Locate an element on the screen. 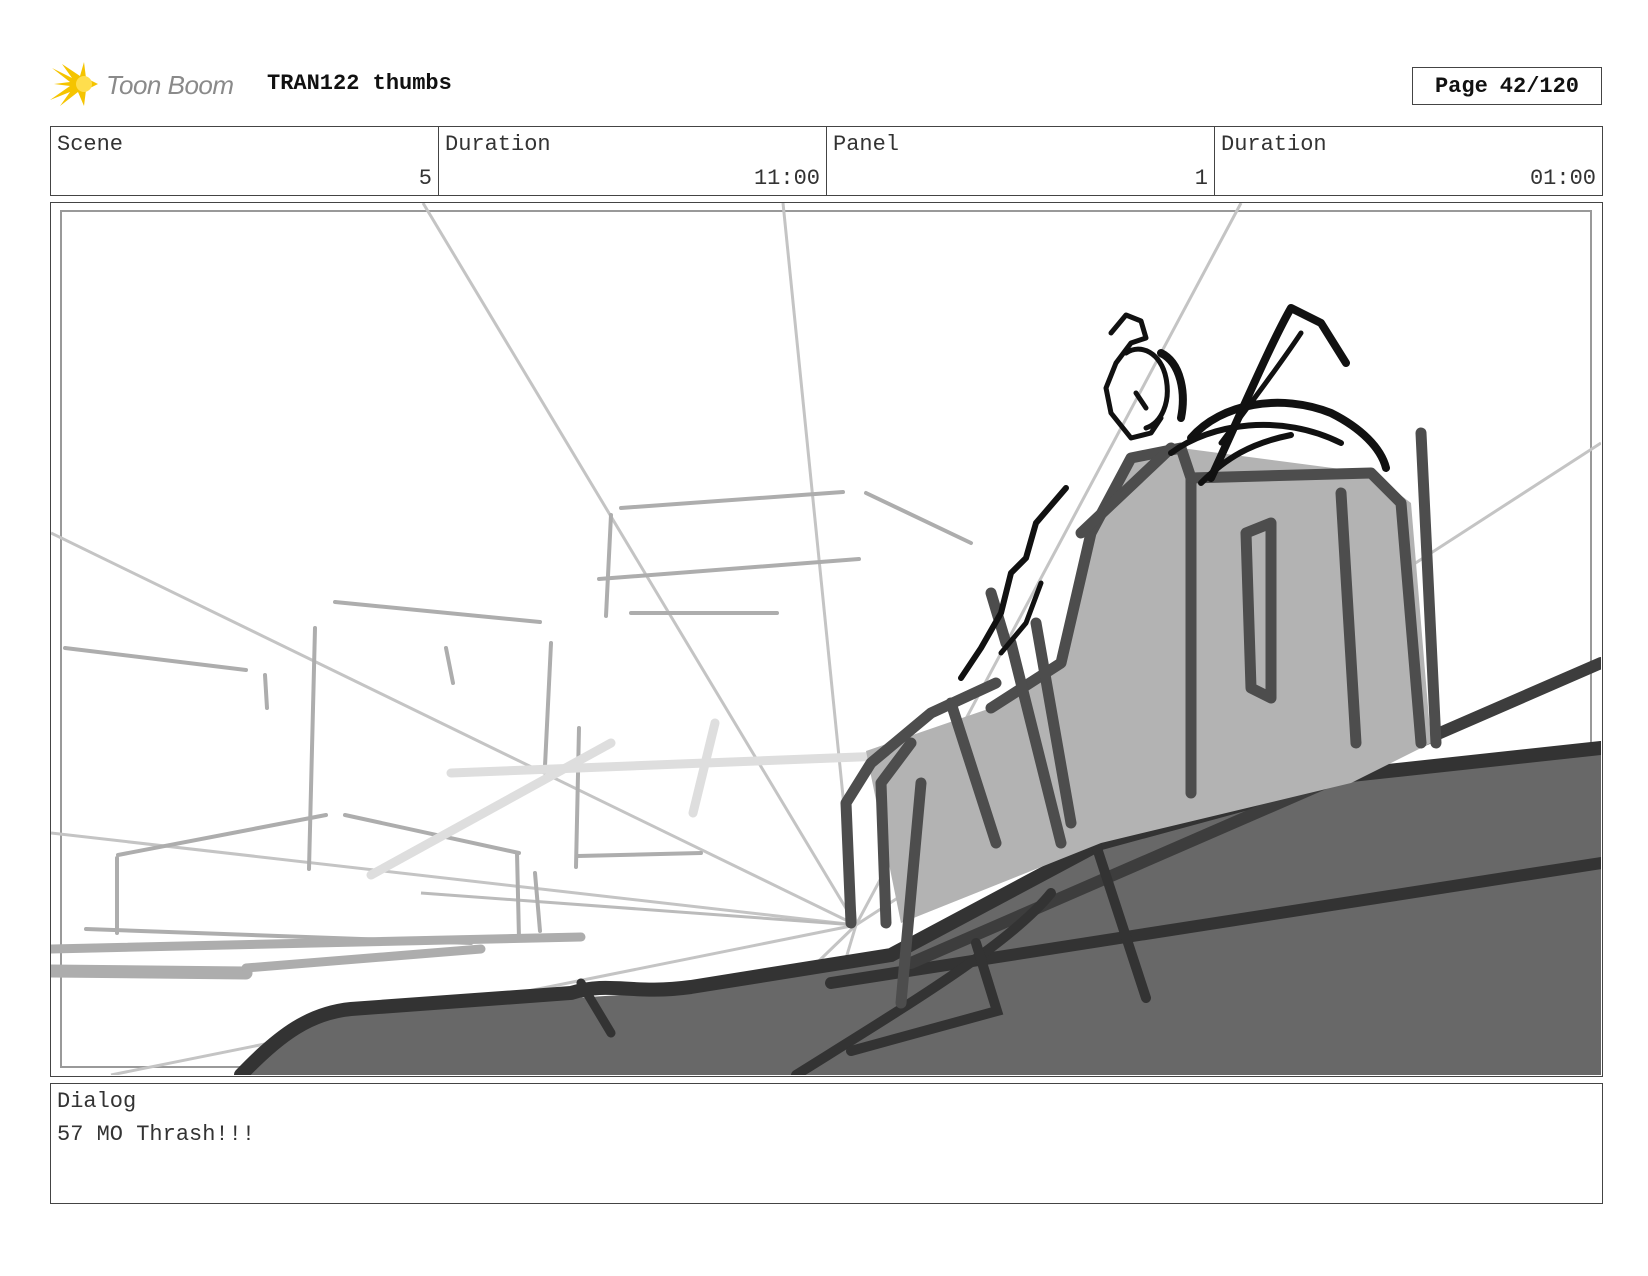 This screenshot has width=1648, height=1276. scene-duration-cell: Duration 11:00 is located at coordinates (633, 161).